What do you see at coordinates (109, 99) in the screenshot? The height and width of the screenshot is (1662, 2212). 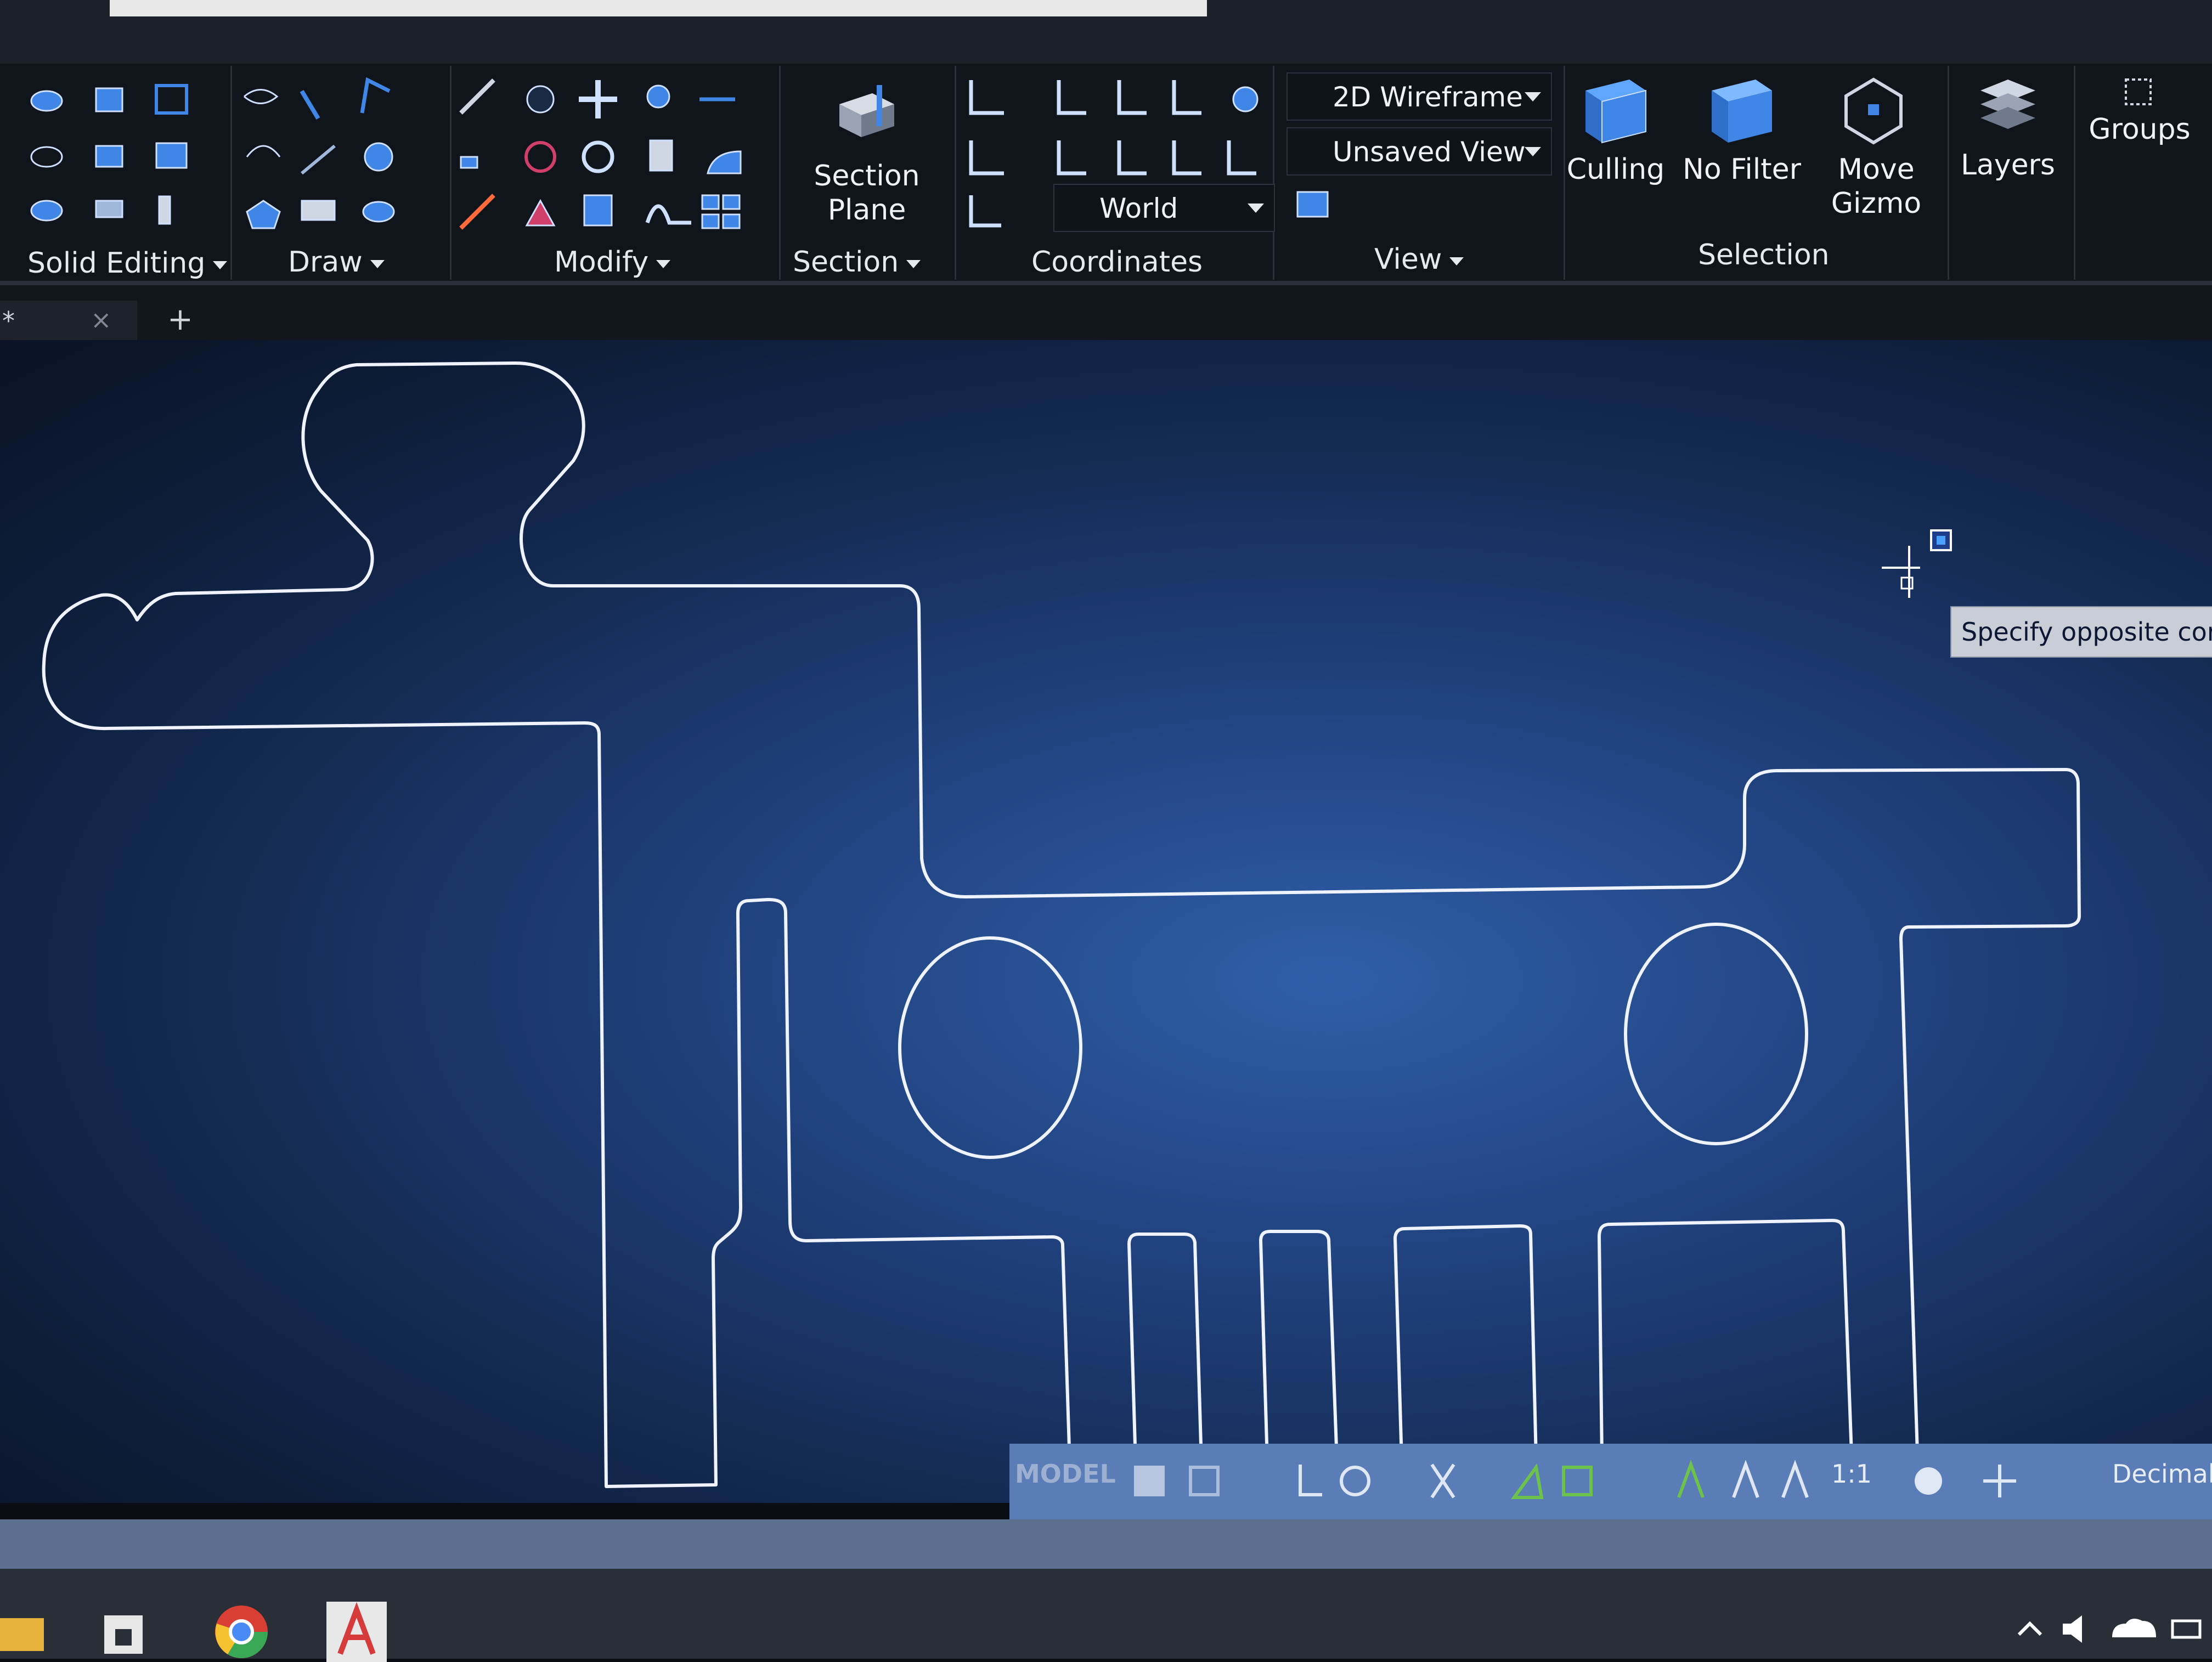 I see `extrude-faces-icon` at bounding box center [109, 99].